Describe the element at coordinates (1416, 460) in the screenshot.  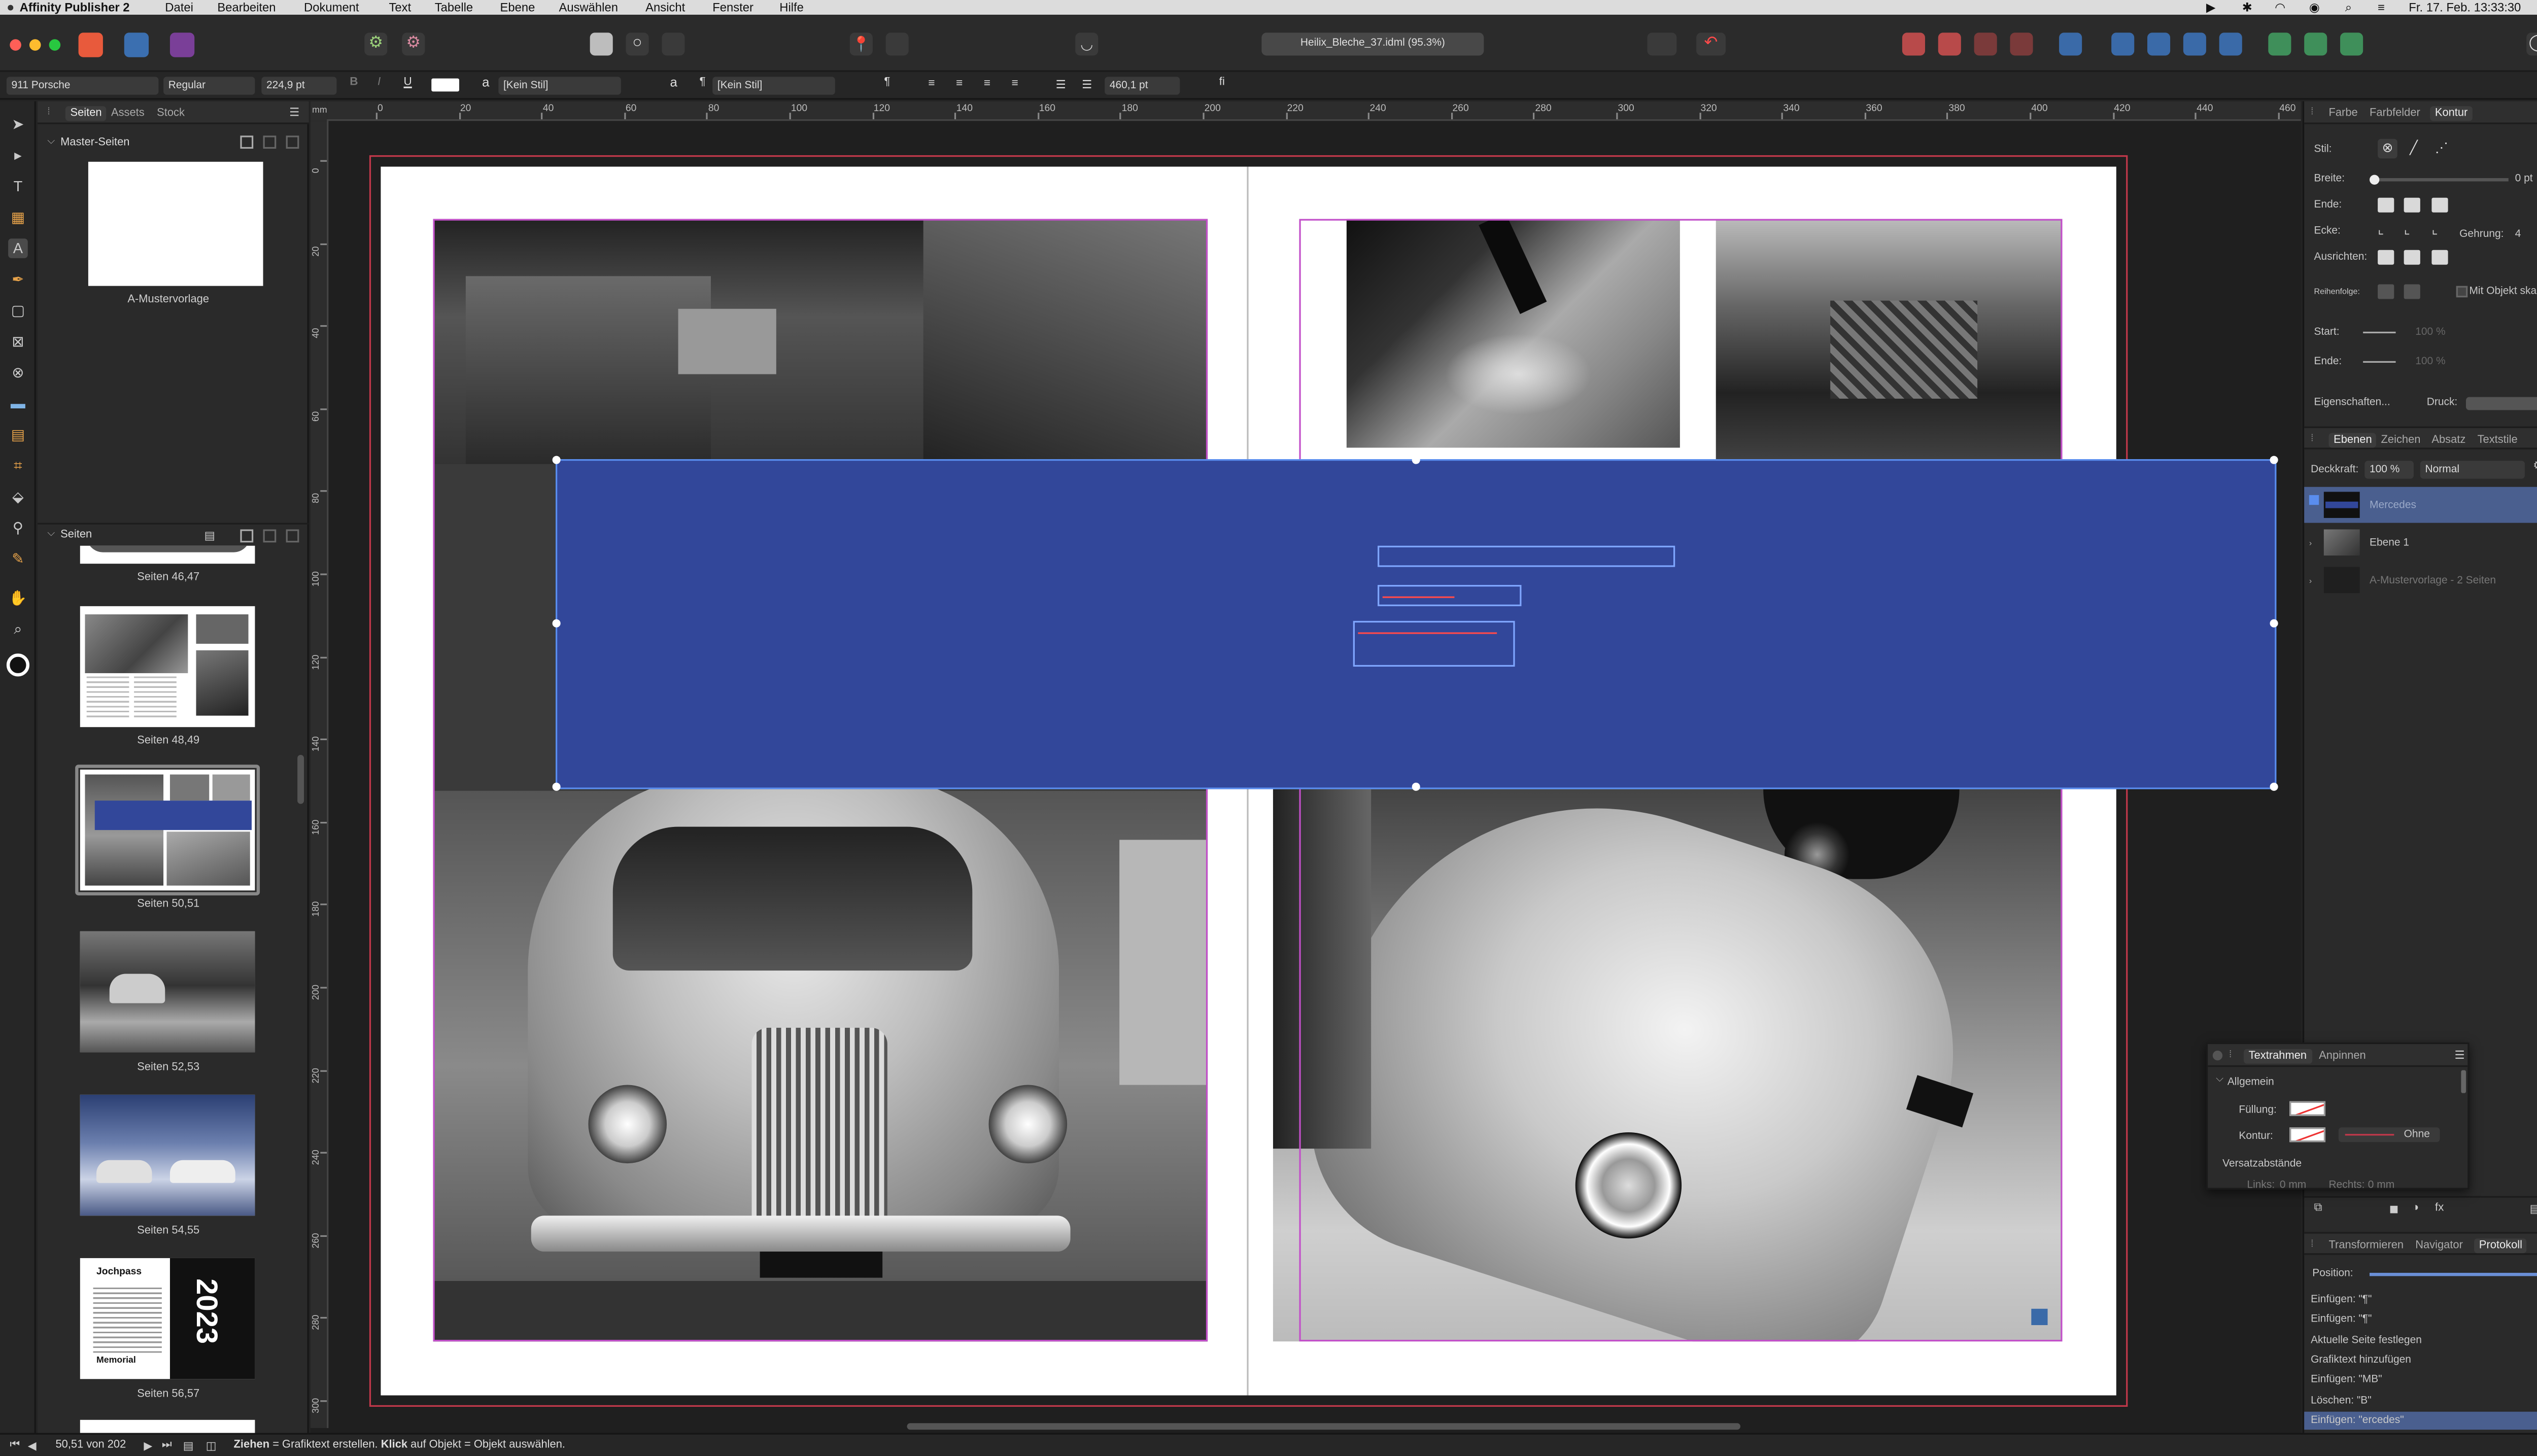
I see `selection-handle-tc` at that location.